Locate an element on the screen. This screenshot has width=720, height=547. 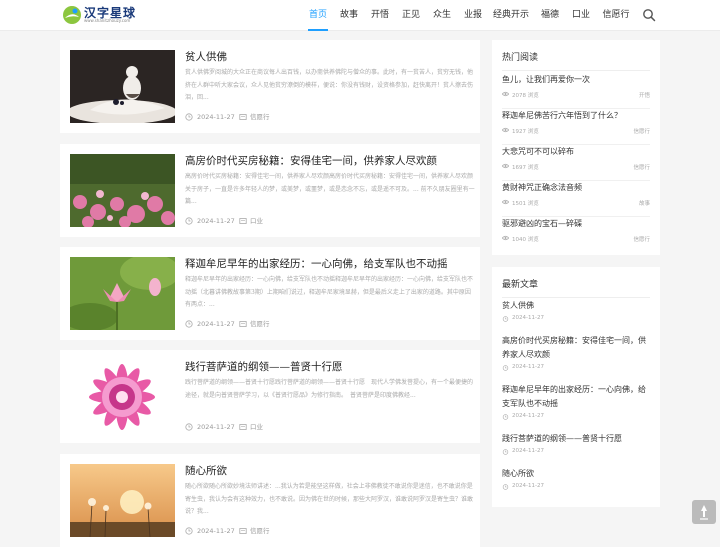
nav-item-speech-karma: 口业 is located at coordinates (581, 15).